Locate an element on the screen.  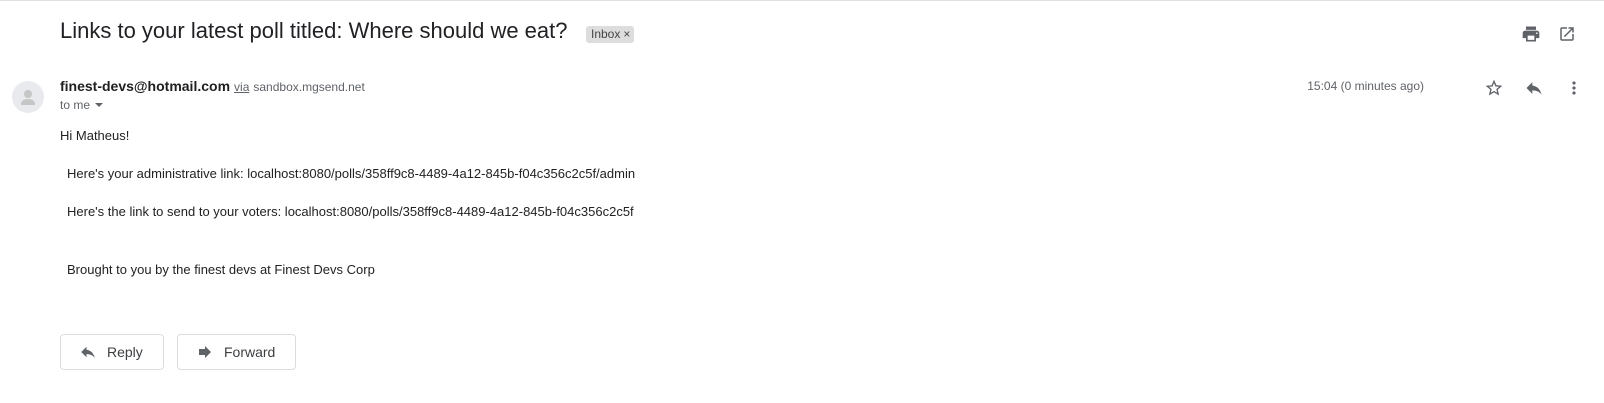
reply-button: Reply is located at coordinates (112, 352).